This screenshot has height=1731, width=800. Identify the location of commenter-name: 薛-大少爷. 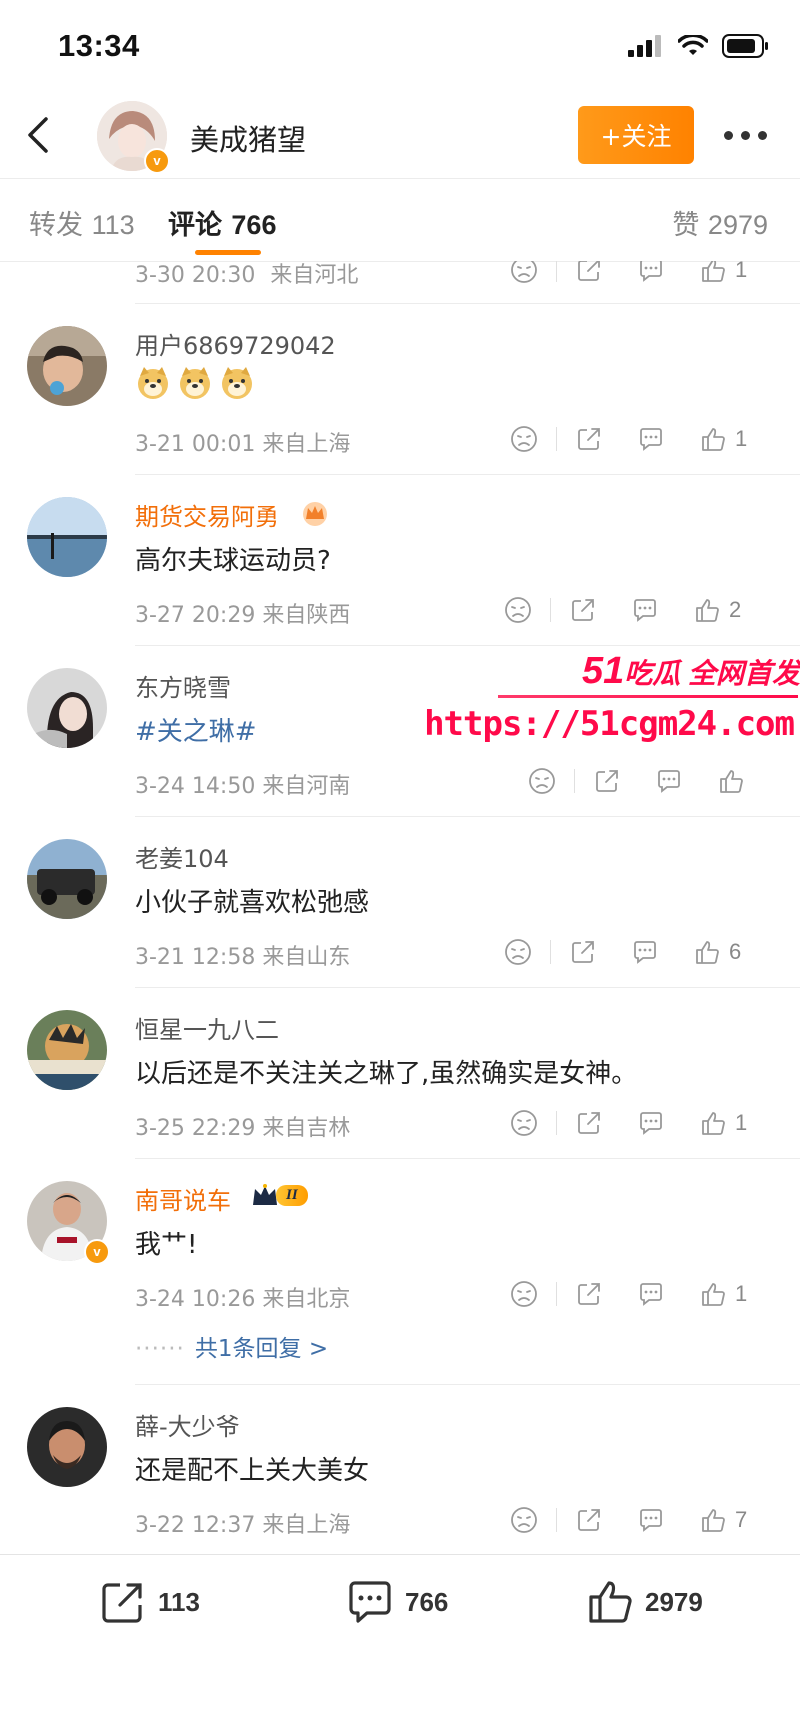
(187, 1424).